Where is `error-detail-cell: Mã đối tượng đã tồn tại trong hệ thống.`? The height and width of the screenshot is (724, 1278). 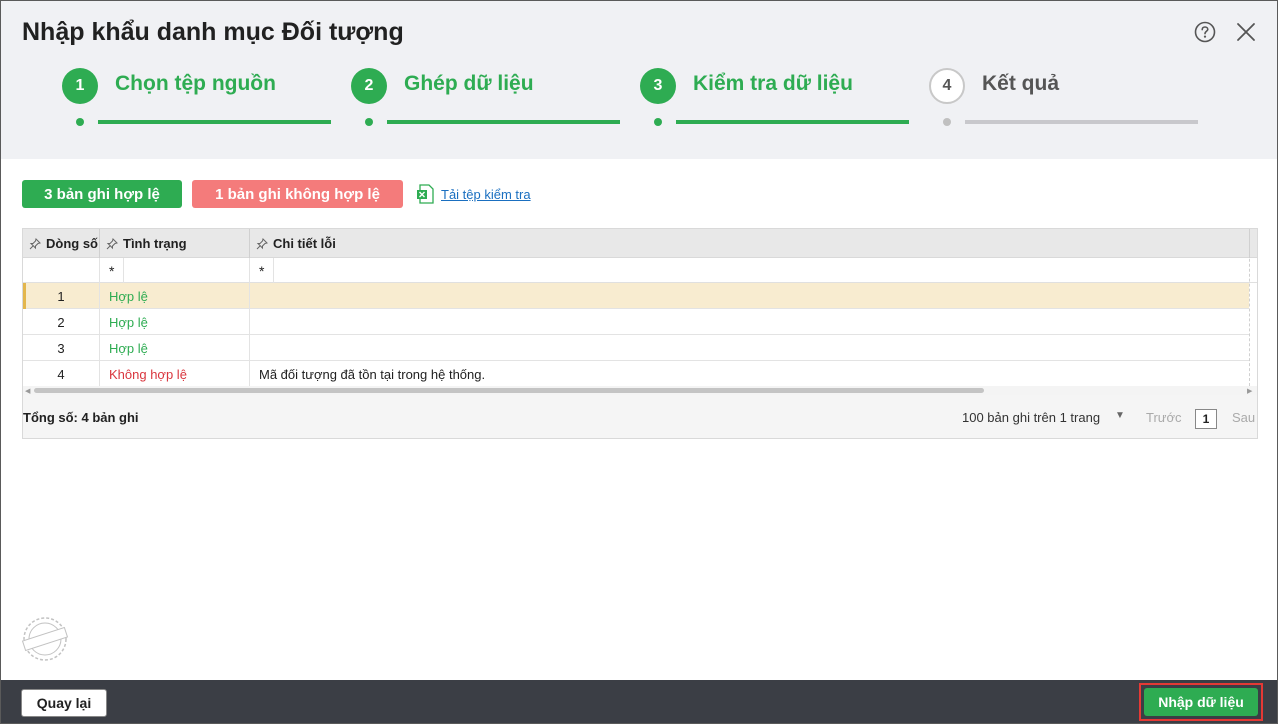 error-detail-cell: Mã đối tượng đã tồn tại trong hệ thống. is located at coordinates (372, 374).